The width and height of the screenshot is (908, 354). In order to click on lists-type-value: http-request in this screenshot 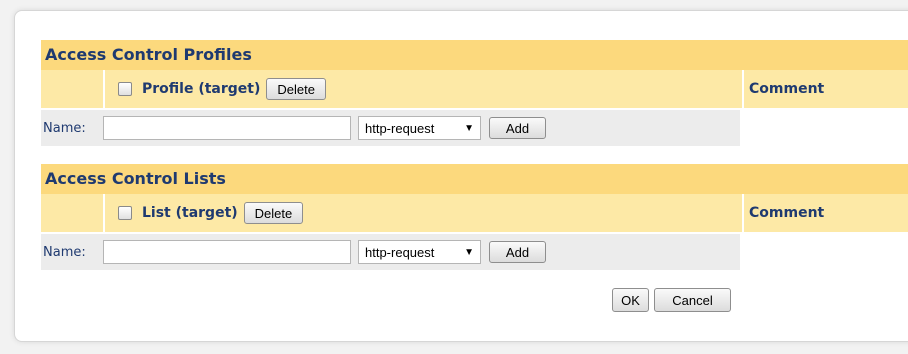, I will do `click(400, 252)`.